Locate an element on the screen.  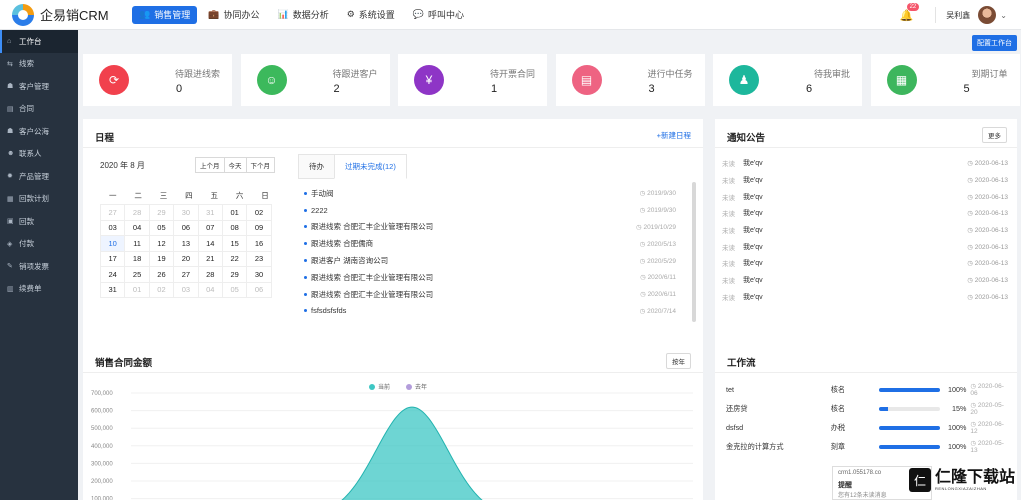
workflow-item: tet 核名 100% ◷ 2020-06-06 is located at coordinates (868, 389).